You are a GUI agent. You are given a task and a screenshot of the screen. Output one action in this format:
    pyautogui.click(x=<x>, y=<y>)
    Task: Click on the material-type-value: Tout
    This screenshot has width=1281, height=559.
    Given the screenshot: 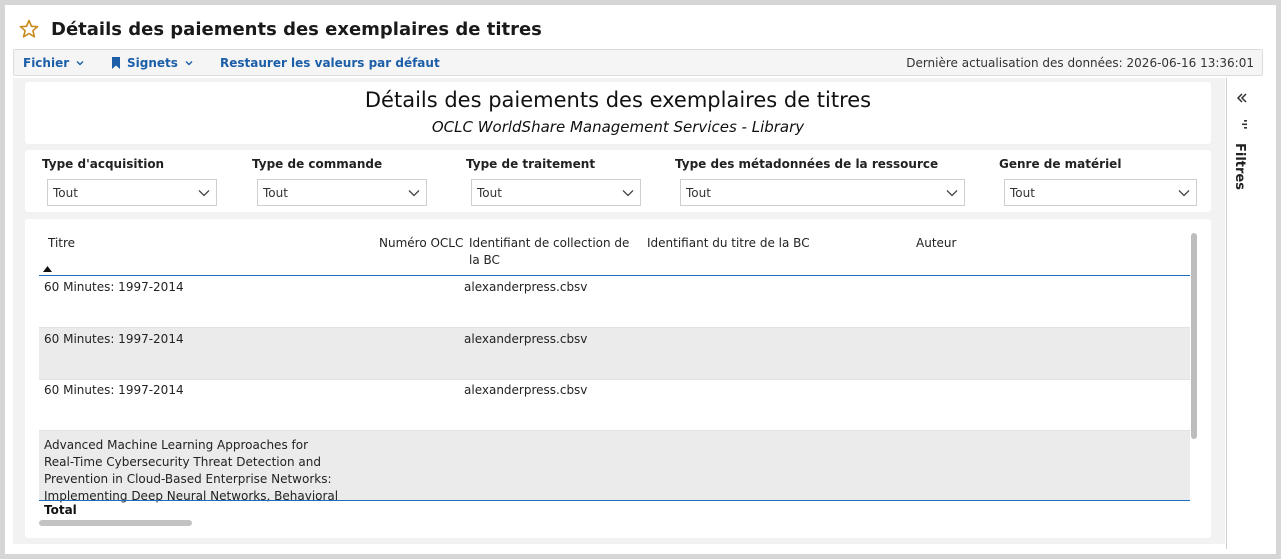 What is the action you would take?
    pyautogui.click(x=1022, y=193)
    